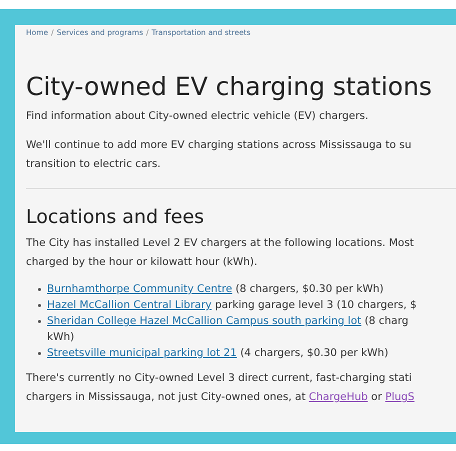 The image size is (456, 451). I want to click on external-link: ChargeHub, so click(338, 397).